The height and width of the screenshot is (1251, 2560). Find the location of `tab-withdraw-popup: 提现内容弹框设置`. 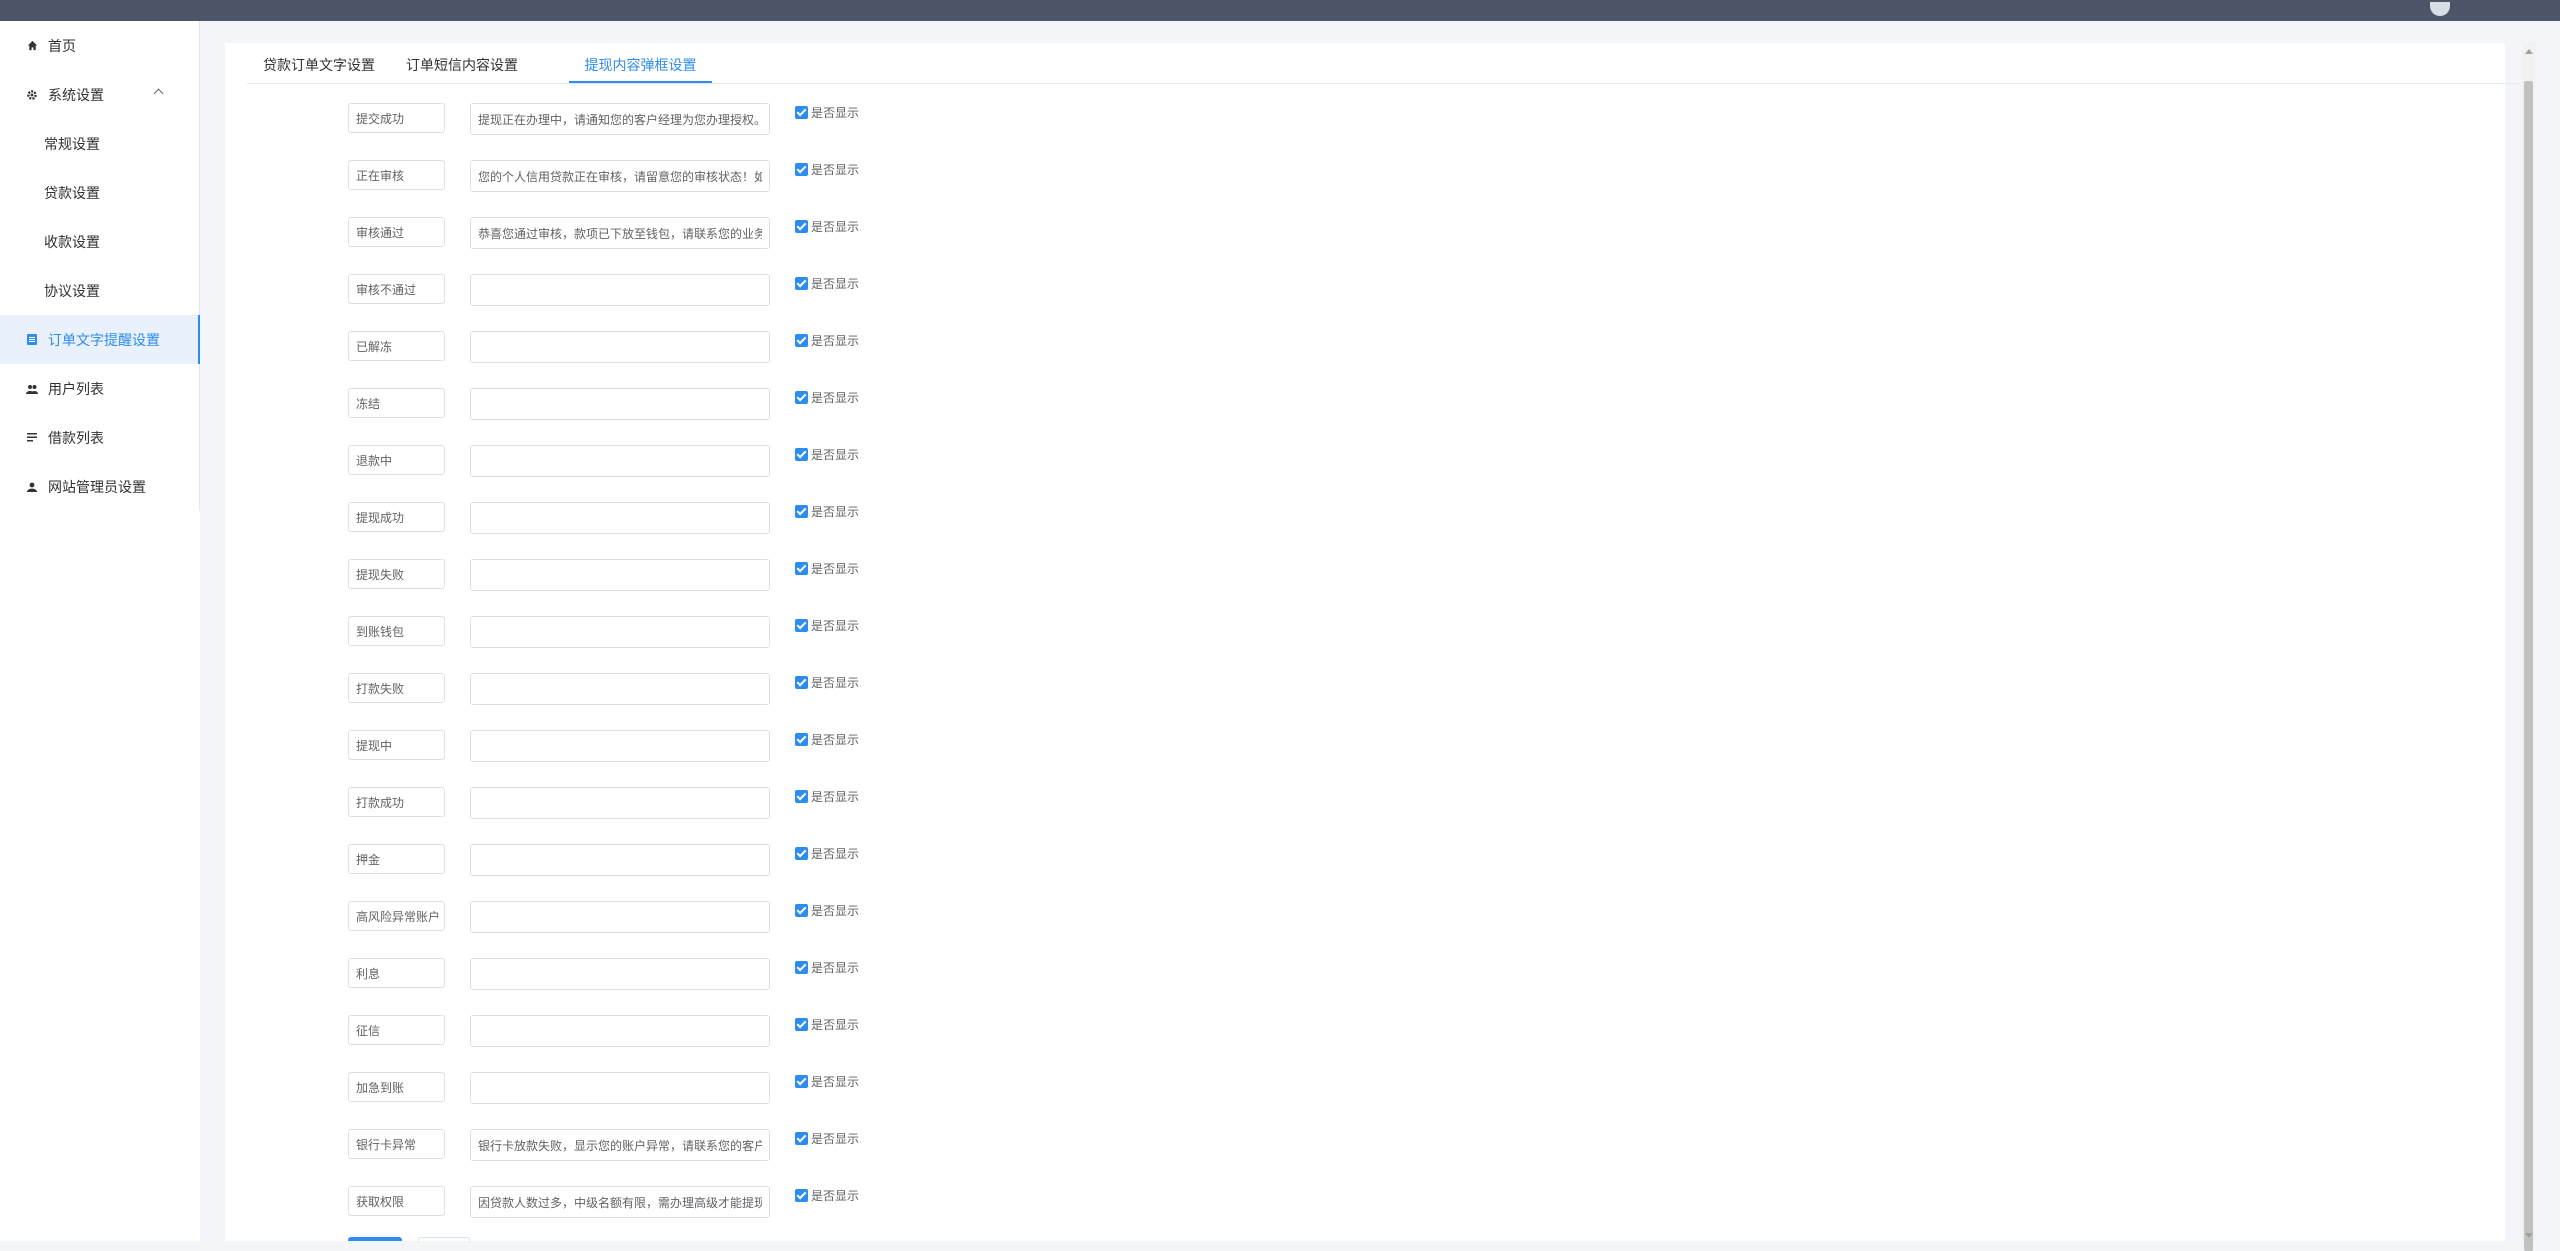

tab-withdraw-popup: 提现内容弹框设置 is located at coordinates (640, 68).